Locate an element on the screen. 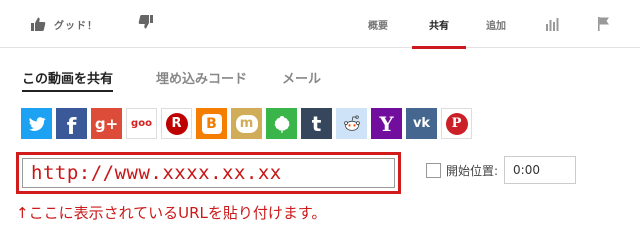  tab-share: 共有 is located at coordinates (439, 24).